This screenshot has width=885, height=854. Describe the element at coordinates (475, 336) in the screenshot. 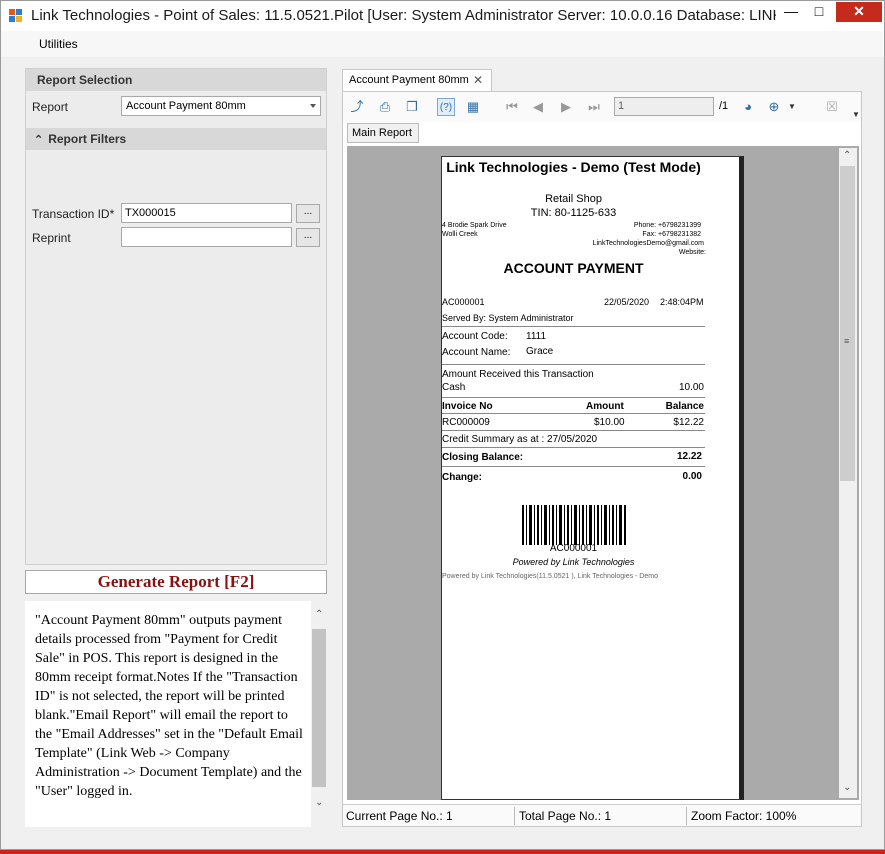

I see `account-code-label: Account Code:` at that location.